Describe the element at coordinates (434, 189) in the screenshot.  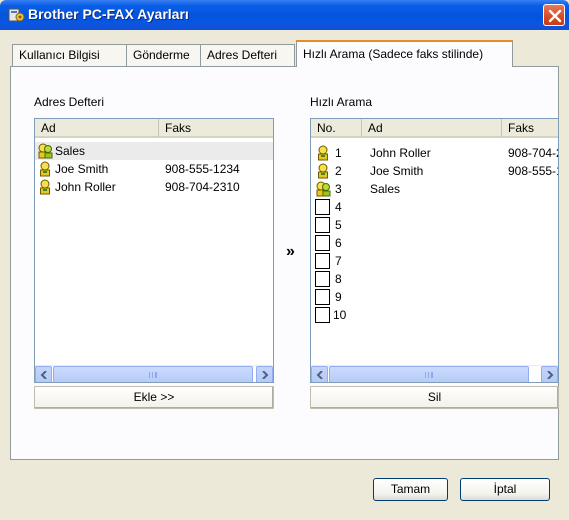
I see `speed-dial-row: 3 Sales` at that location.